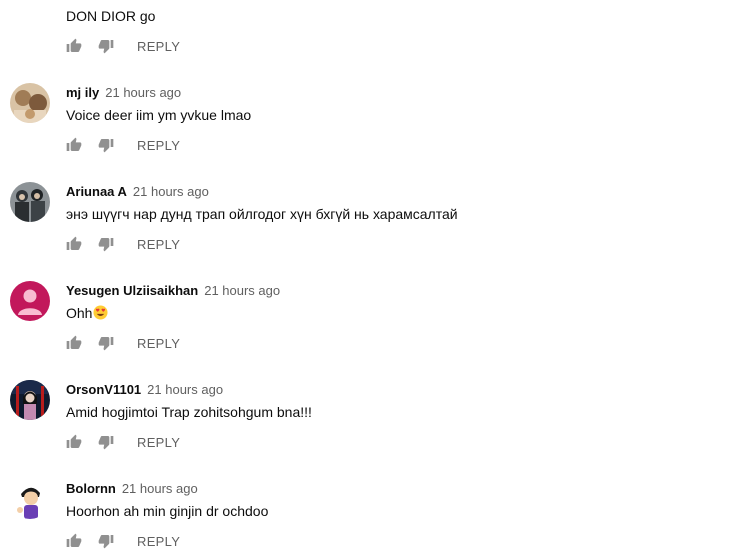 The image size is (745, 554). Describe the element at coordinates (79, 313) in the screenshot. I see `comment-text-content: Ohh` at that location.